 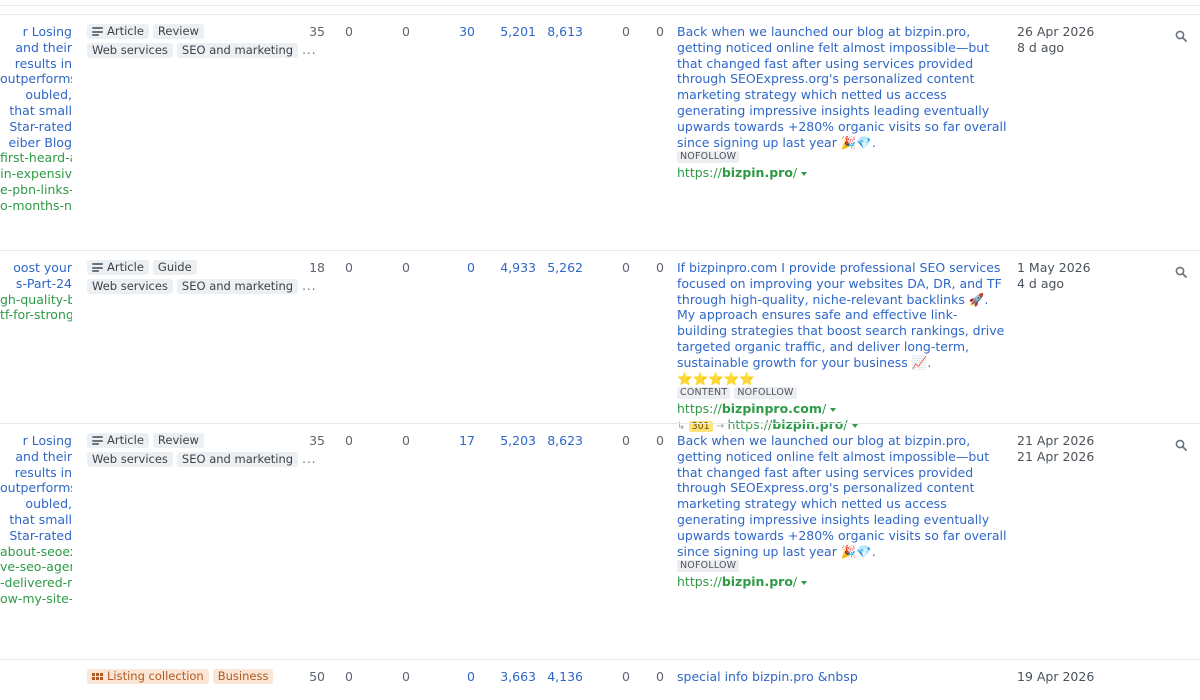 I want to click on anchor-and-target: special info bizpin.pro &nbsp, so click(x=842, y=677).